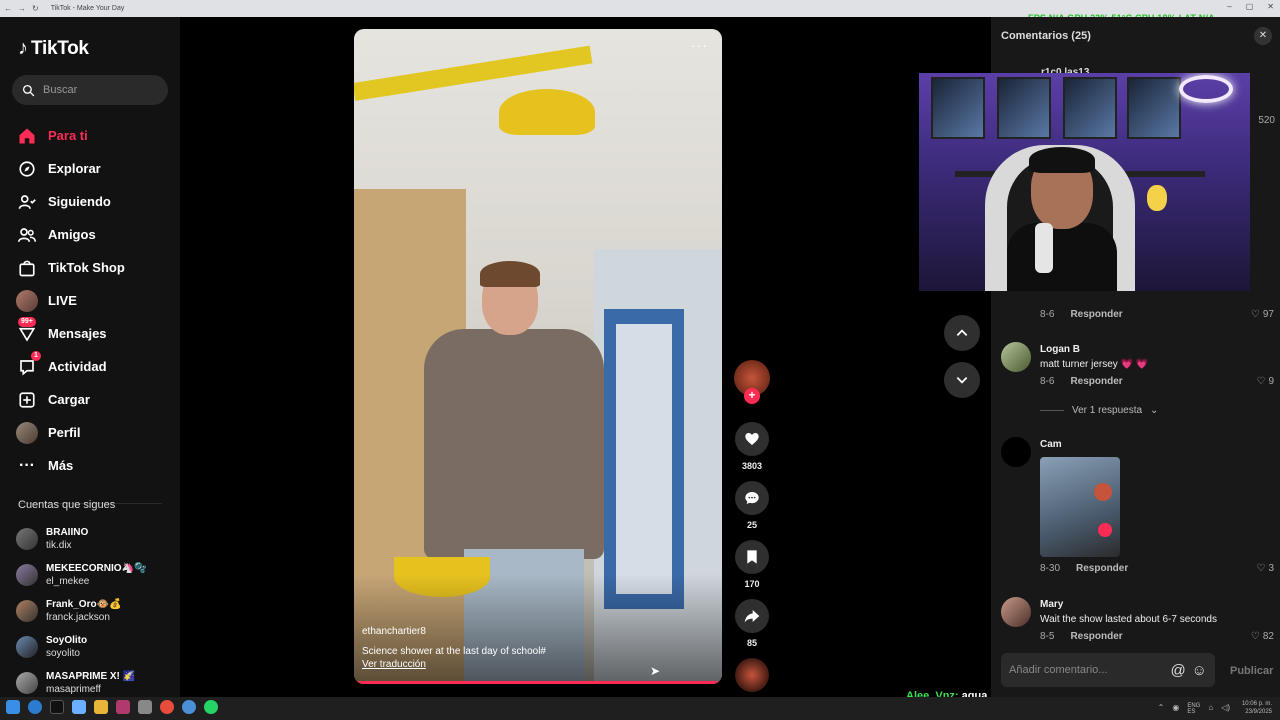  What do you see at coordinates (699, 45) in the screenshot?
I see `video-more-icon: ···` at bounding box center [699, 45].